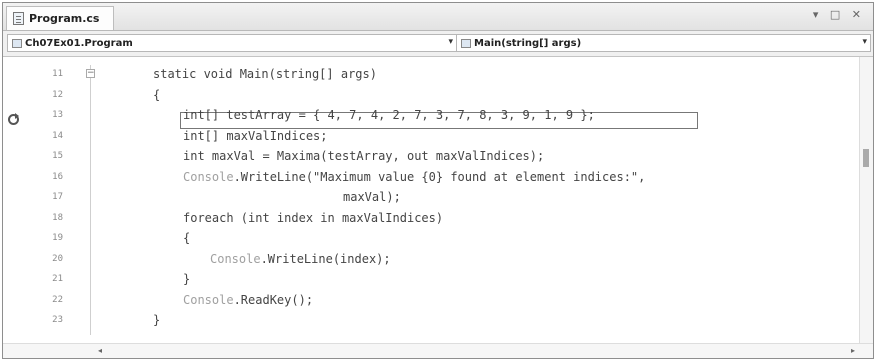  What do you see at coordinates (853, 350) in the screenshot?
I see `scroll-right-icon: ▸` at bounding box center [853, 350].